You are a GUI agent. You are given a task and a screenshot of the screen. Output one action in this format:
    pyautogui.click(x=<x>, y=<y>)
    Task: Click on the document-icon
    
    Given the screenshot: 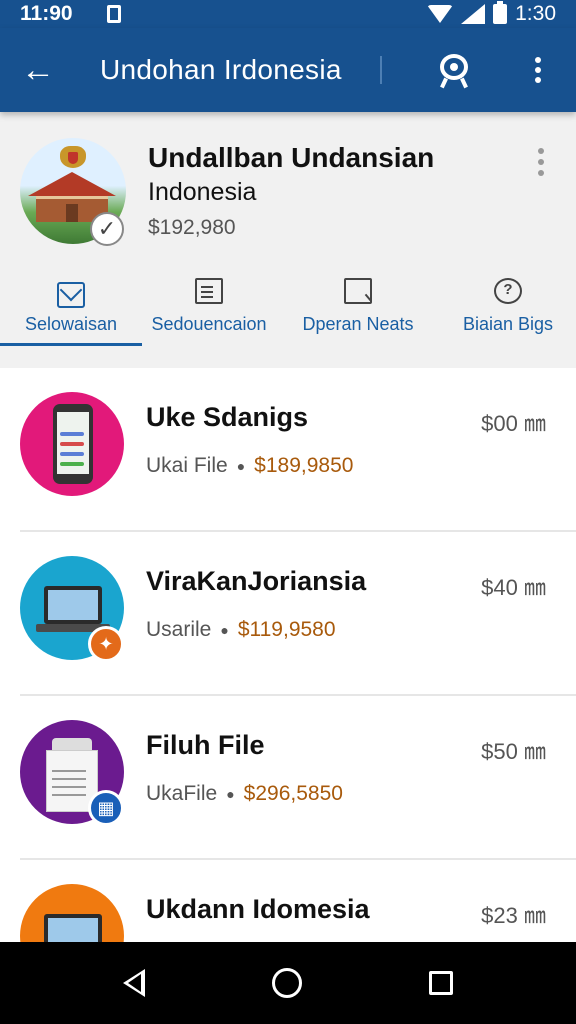 What is the action you would take?
    pyautogui.click(x=209, y=291)
    